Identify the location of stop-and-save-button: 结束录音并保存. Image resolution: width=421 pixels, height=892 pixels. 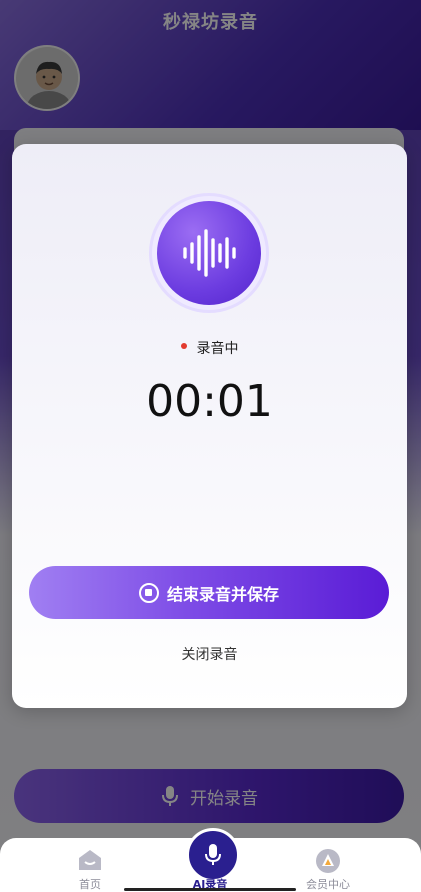
(209, 592).